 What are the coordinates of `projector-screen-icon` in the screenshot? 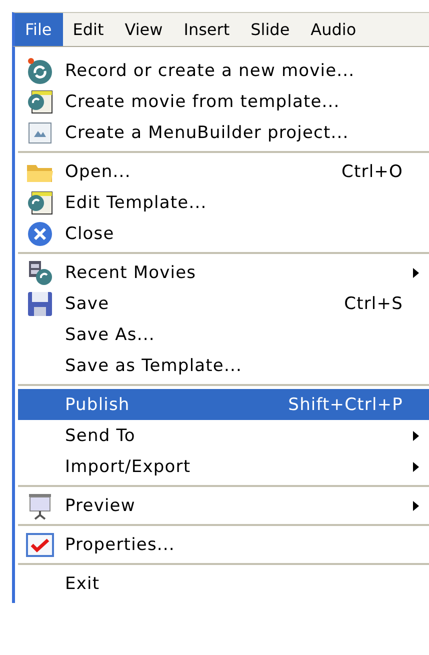 It's located at (40, 506).